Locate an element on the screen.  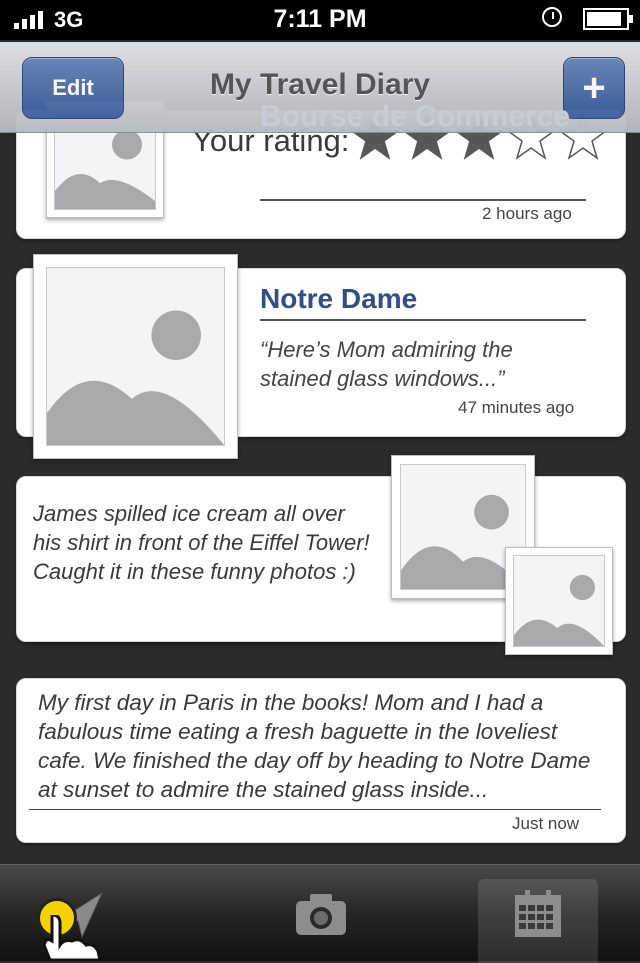
rotation-lock-icon is located at coordinates (552, 17).